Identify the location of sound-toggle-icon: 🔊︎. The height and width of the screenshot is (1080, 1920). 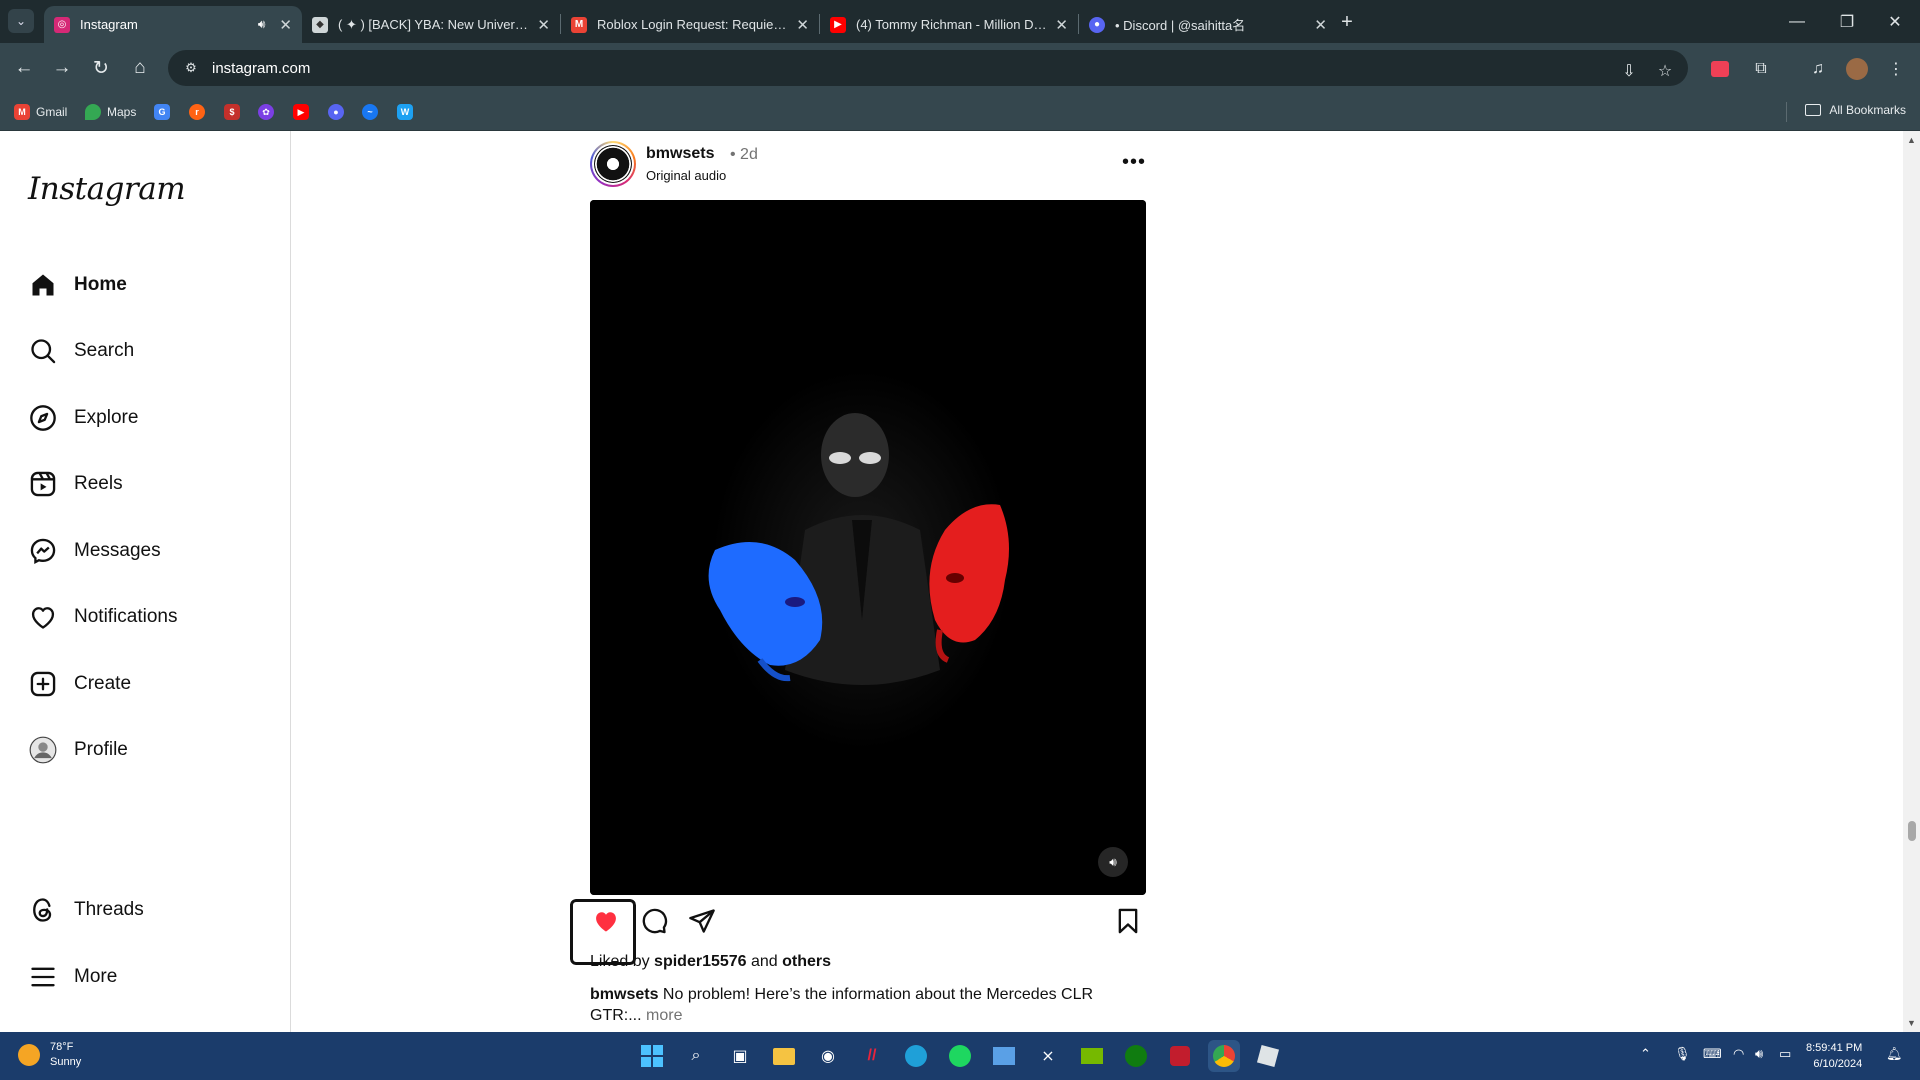
(1113, 862).